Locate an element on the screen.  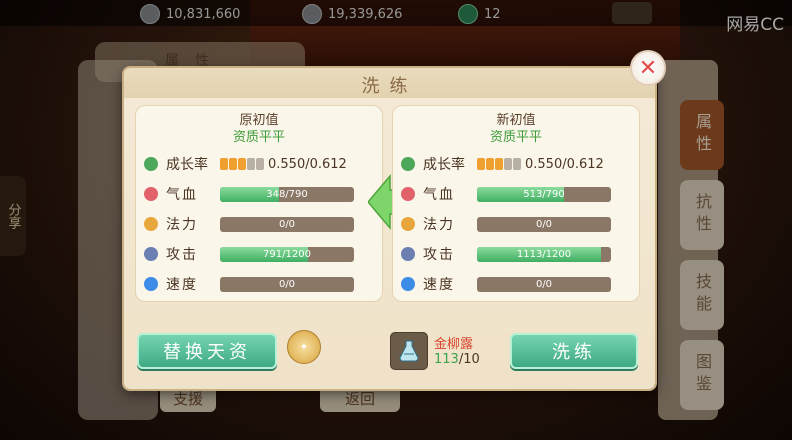
stat-row: 气血 348/790 is located at coordinates (260, 194).